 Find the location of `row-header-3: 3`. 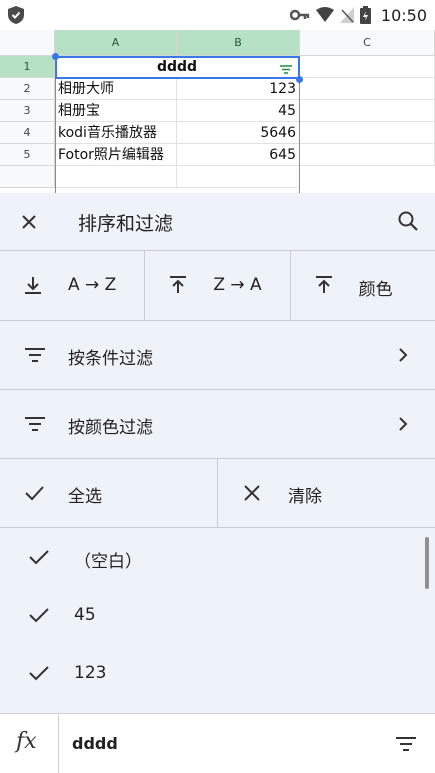

row-header-3: 3 is located at coordinates (27, 111).